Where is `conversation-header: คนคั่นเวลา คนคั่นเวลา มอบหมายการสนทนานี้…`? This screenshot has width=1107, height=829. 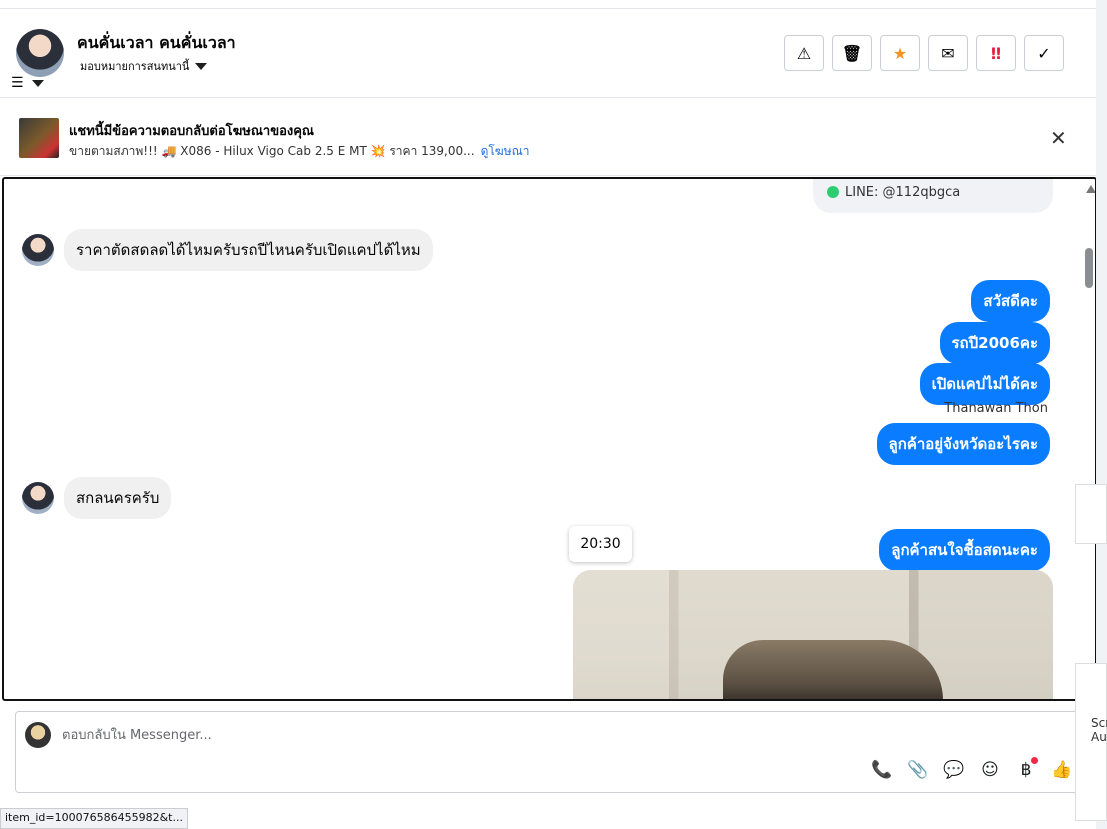
conversation-header: คนคั่นเวลา คนคั่นเวลา มอบหมายการสนทนานี้… is located at coordinates (548, 53).